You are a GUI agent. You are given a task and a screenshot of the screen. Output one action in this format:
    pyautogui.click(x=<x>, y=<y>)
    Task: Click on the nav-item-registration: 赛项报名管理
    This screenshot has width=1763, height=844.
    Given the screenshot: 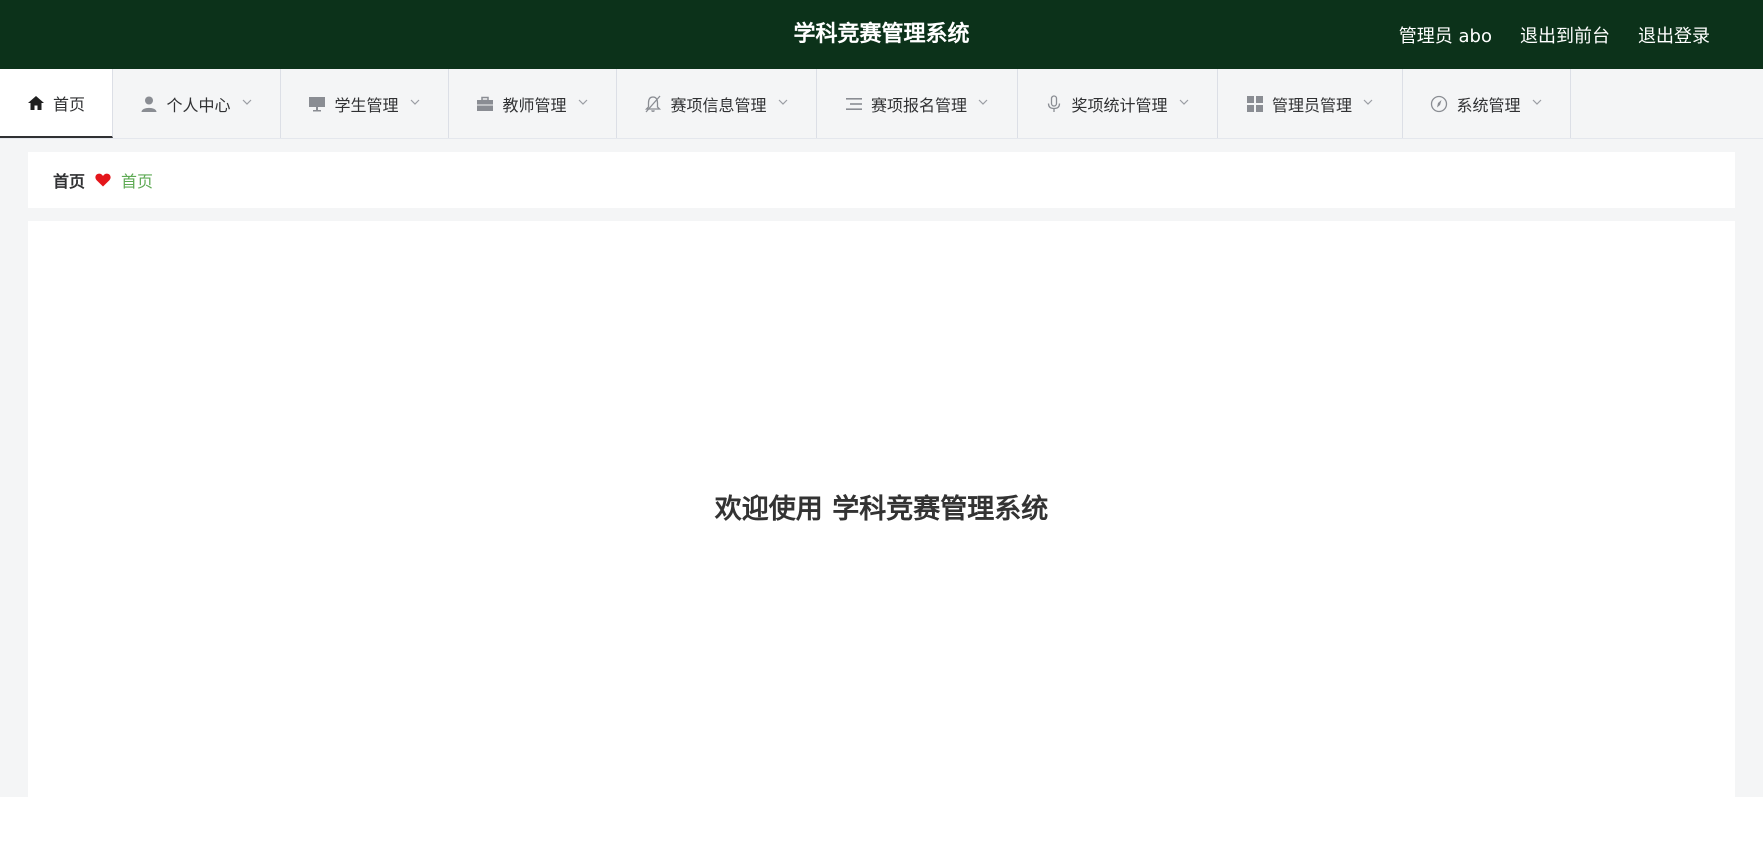 What is the action you would take?
    pyautogui.click(x=917, y=103)
    